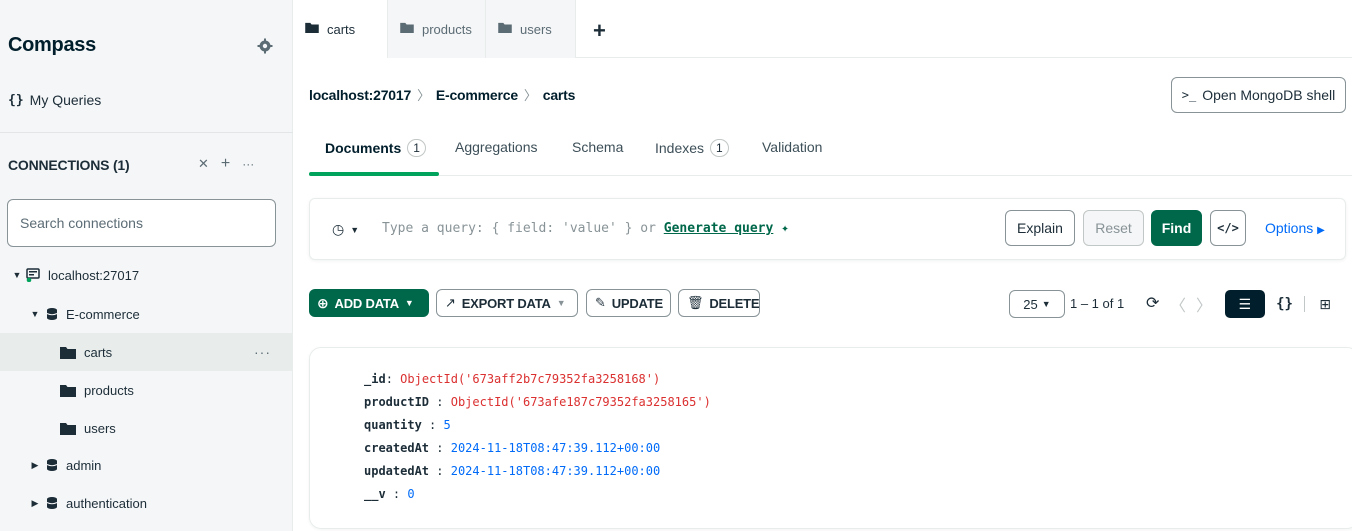 The height and width of the screenshot is (531, 1352). I want to click on code-view-button: </>, so click(1228, 228).